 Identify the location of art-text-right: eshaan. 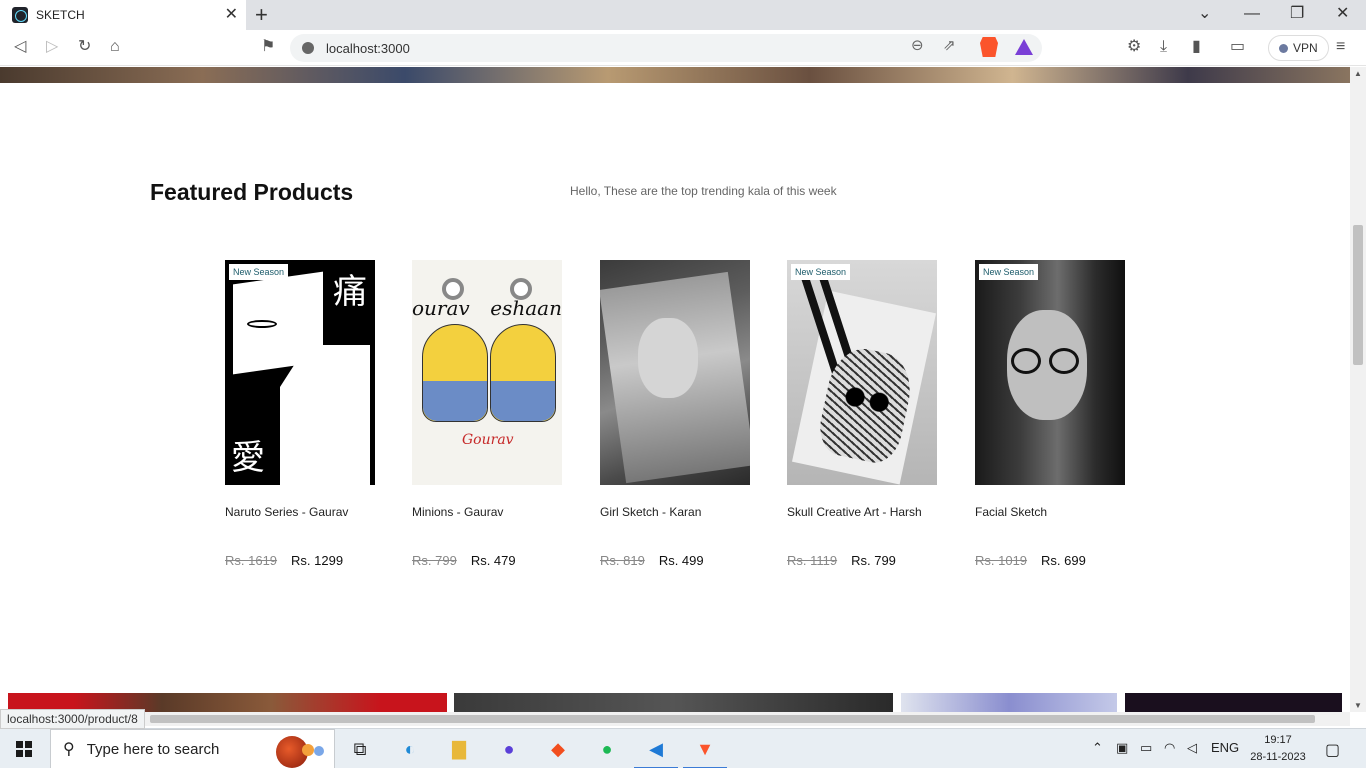
(526, 308).